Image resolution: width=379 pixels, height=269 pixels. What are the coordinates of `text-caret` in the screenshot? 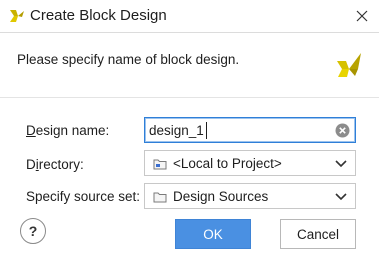 It's located at (206, 130).